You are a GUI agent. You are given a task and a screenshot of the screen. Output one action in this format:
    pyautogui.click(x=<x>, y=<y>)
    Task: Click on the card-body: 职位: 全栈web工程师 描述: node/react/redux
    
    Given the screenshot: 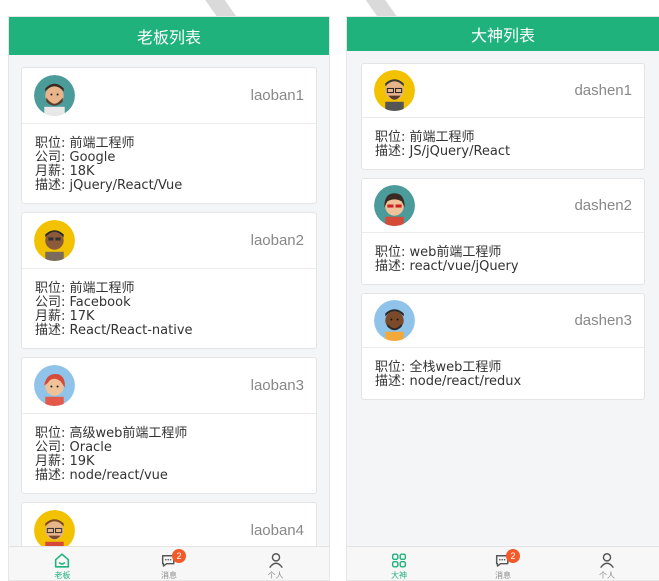 What is the action you would take?
    pyautogui.click(x=503, y=373)
    